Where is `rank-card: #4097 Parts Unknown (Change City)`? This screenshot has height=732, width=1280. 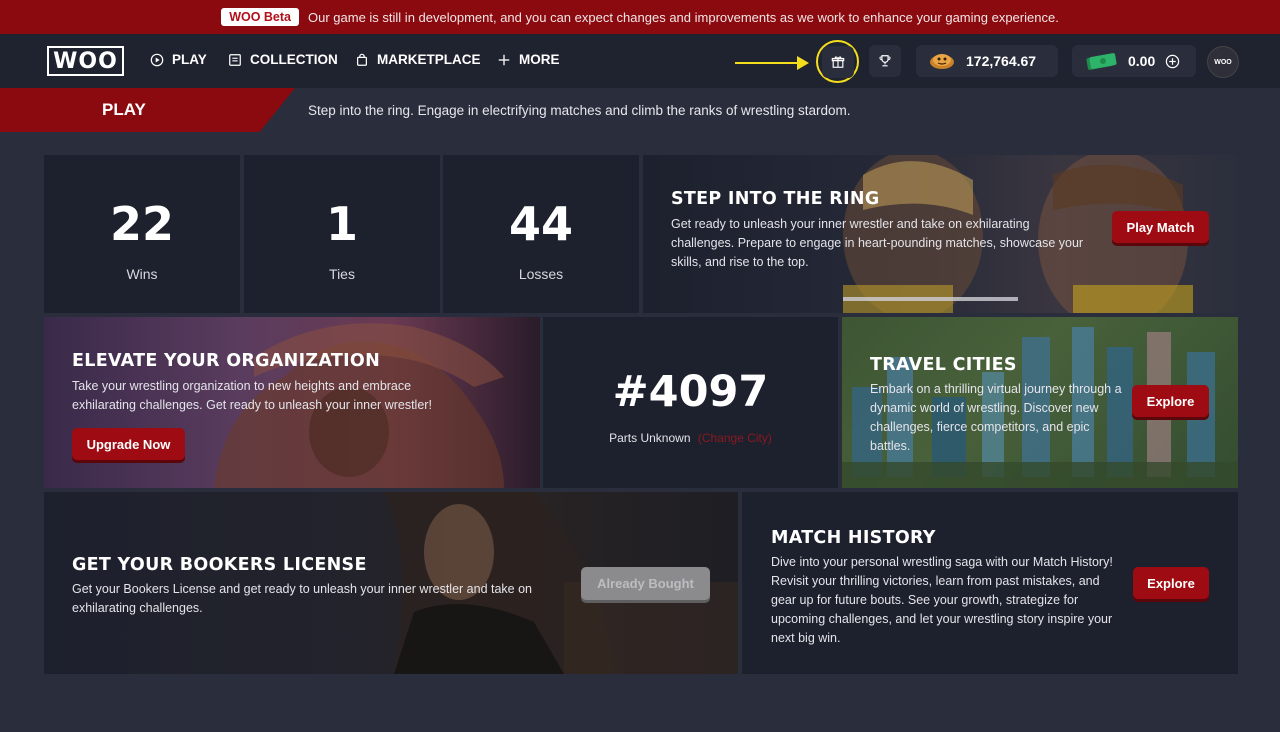 rank-card: #4097 Parts Unknown (Change City) is located at coordinates (690, 402).